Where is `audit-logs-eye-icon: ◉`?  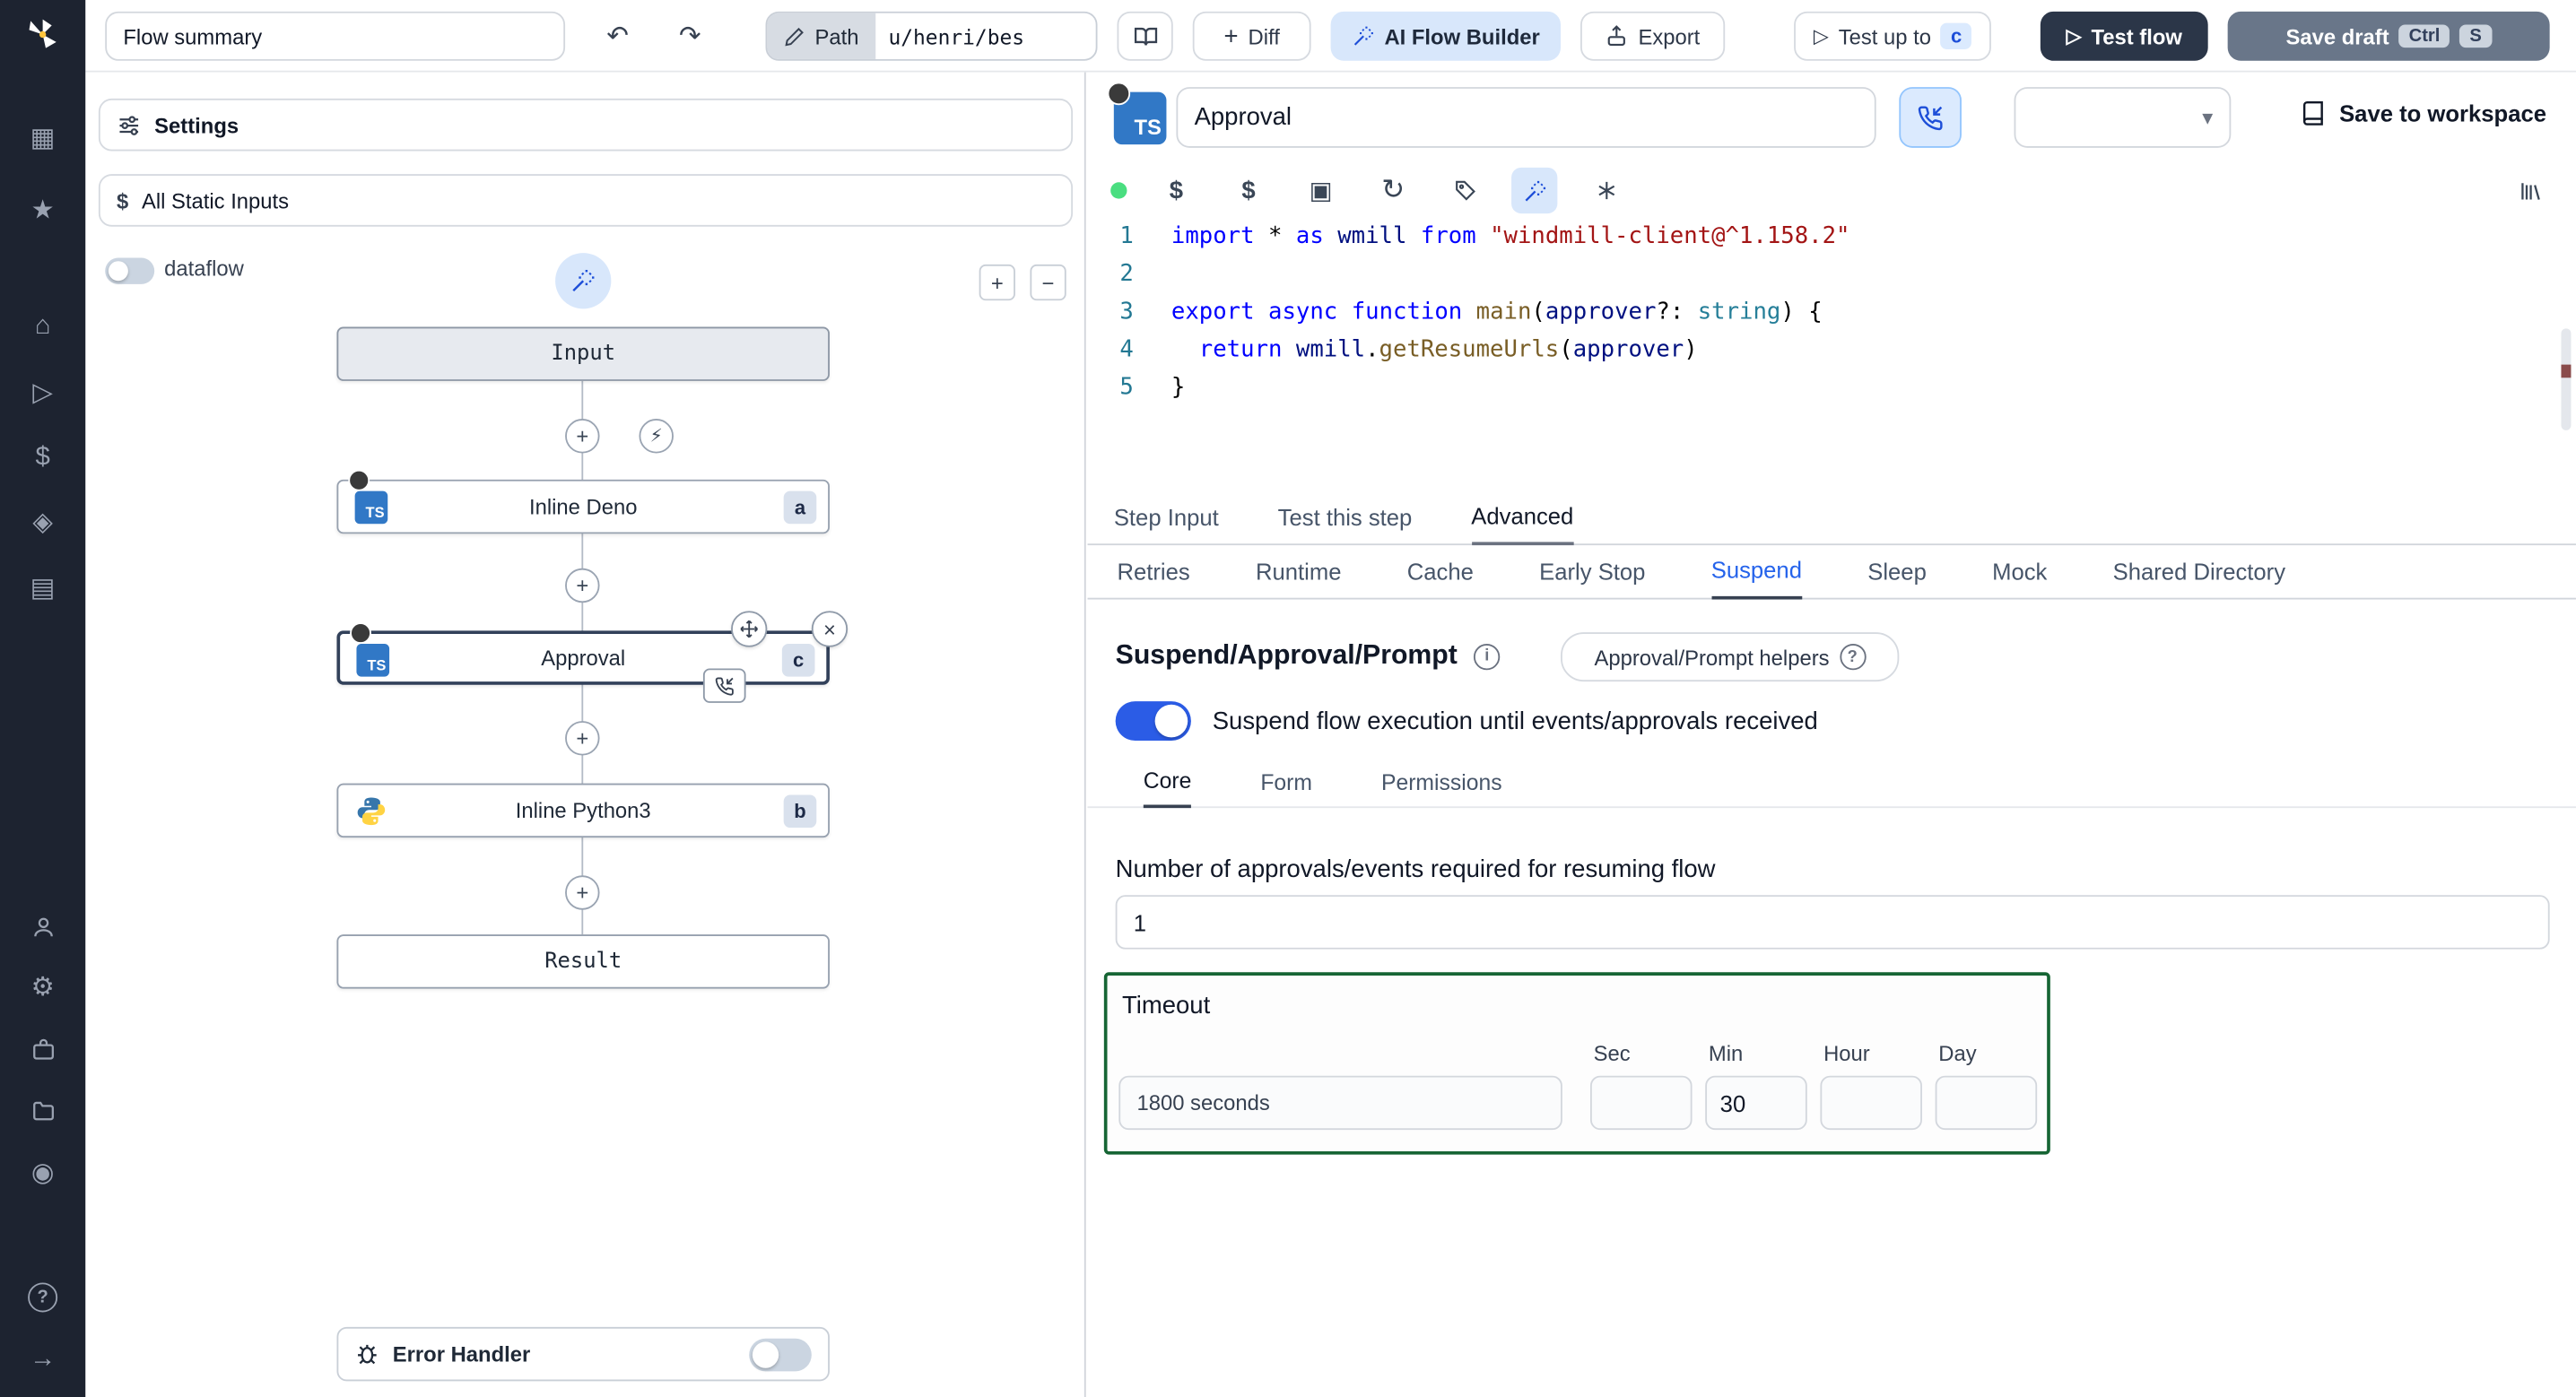 audit-logs-eye-icon: ◉ is located at coordinates (43, 1173).